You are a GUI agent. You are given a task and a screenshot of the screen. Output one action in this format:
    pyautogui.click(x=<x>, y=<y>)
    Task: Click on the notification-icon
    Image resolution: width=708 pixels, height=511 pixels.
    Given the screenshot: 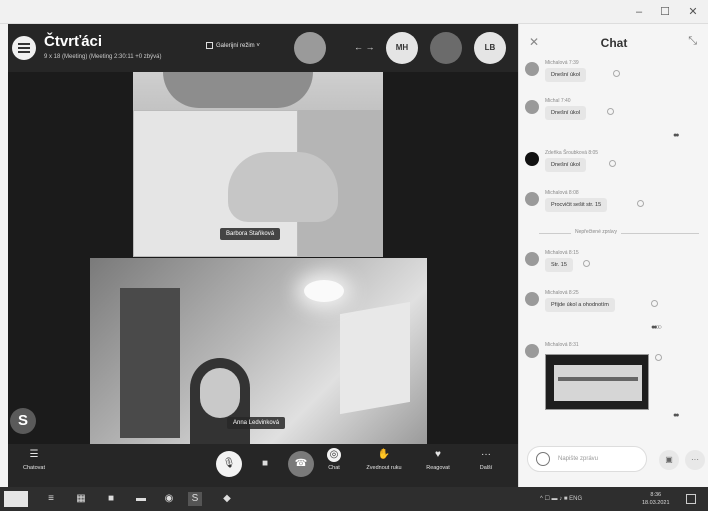 What is the action you would take?
    pyautogui.click(x=691, y=499)
    